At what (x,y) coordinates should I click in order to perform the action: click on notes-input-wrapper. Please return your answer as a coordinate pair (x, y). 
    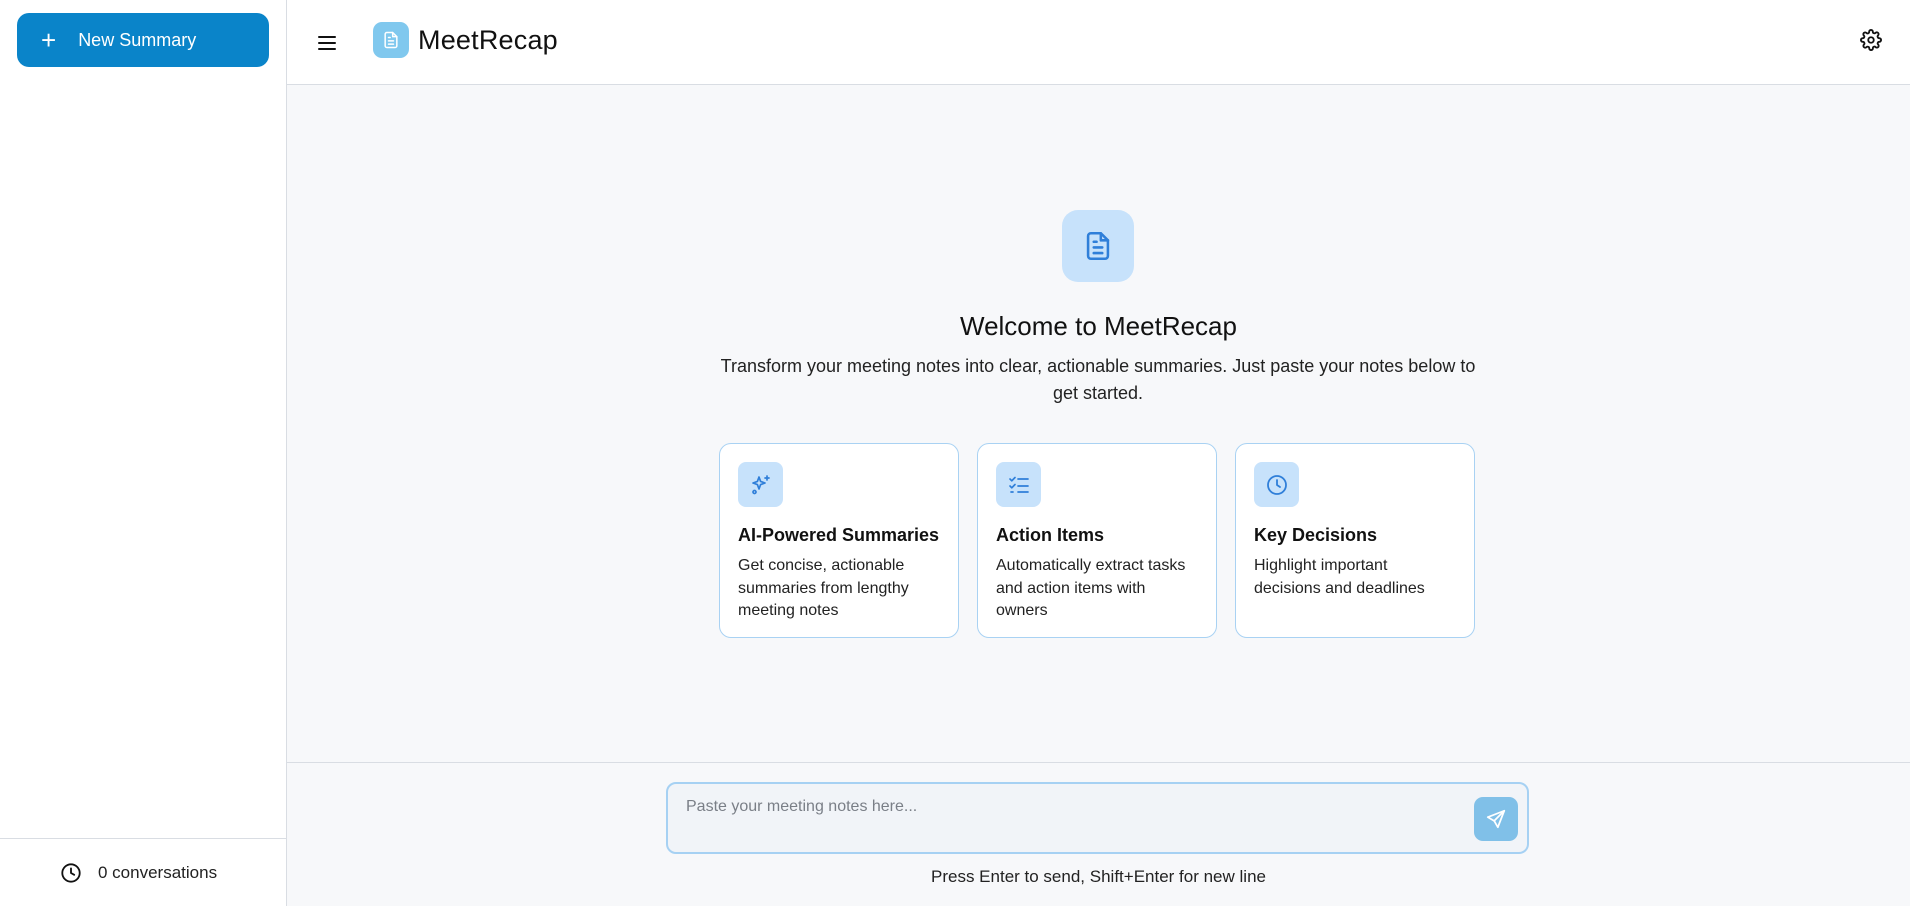
    Looking at the image, I should click on (1097, 818).